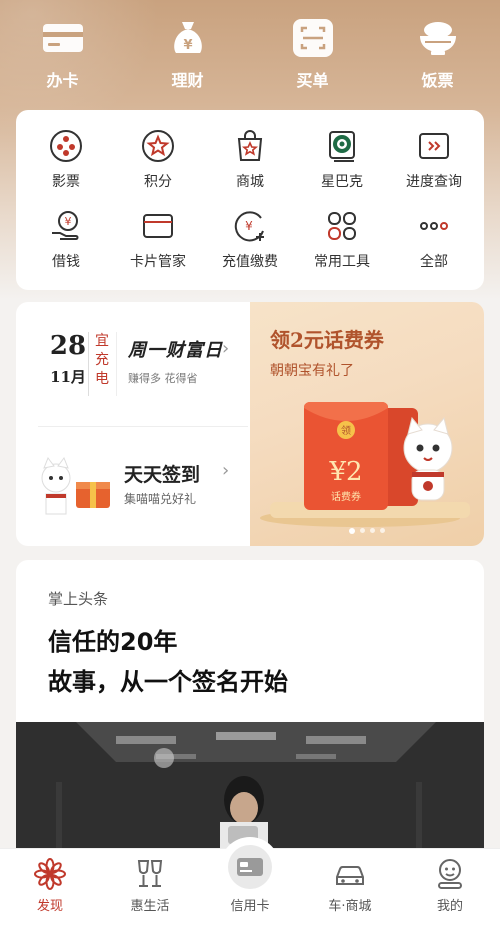 Image resolution: width=500 pixels, height=927 pixels. What do you see at coordinates (449, 906) in the screenshot?
I see `tab-label: 我的` at bounding box center [449, 906].